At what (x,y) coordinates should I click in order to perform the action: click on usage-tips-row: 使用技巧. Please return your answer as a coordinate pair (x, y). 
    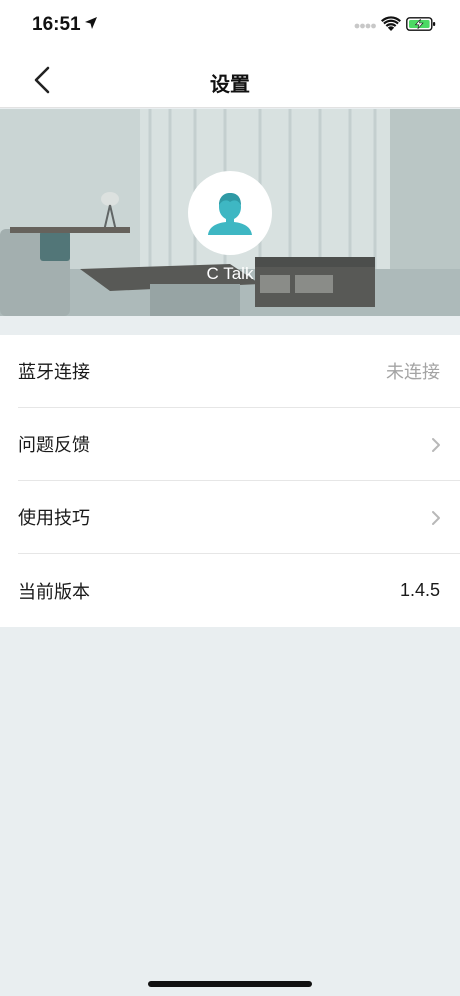
    Looking at the image, I should click on (239, 517).